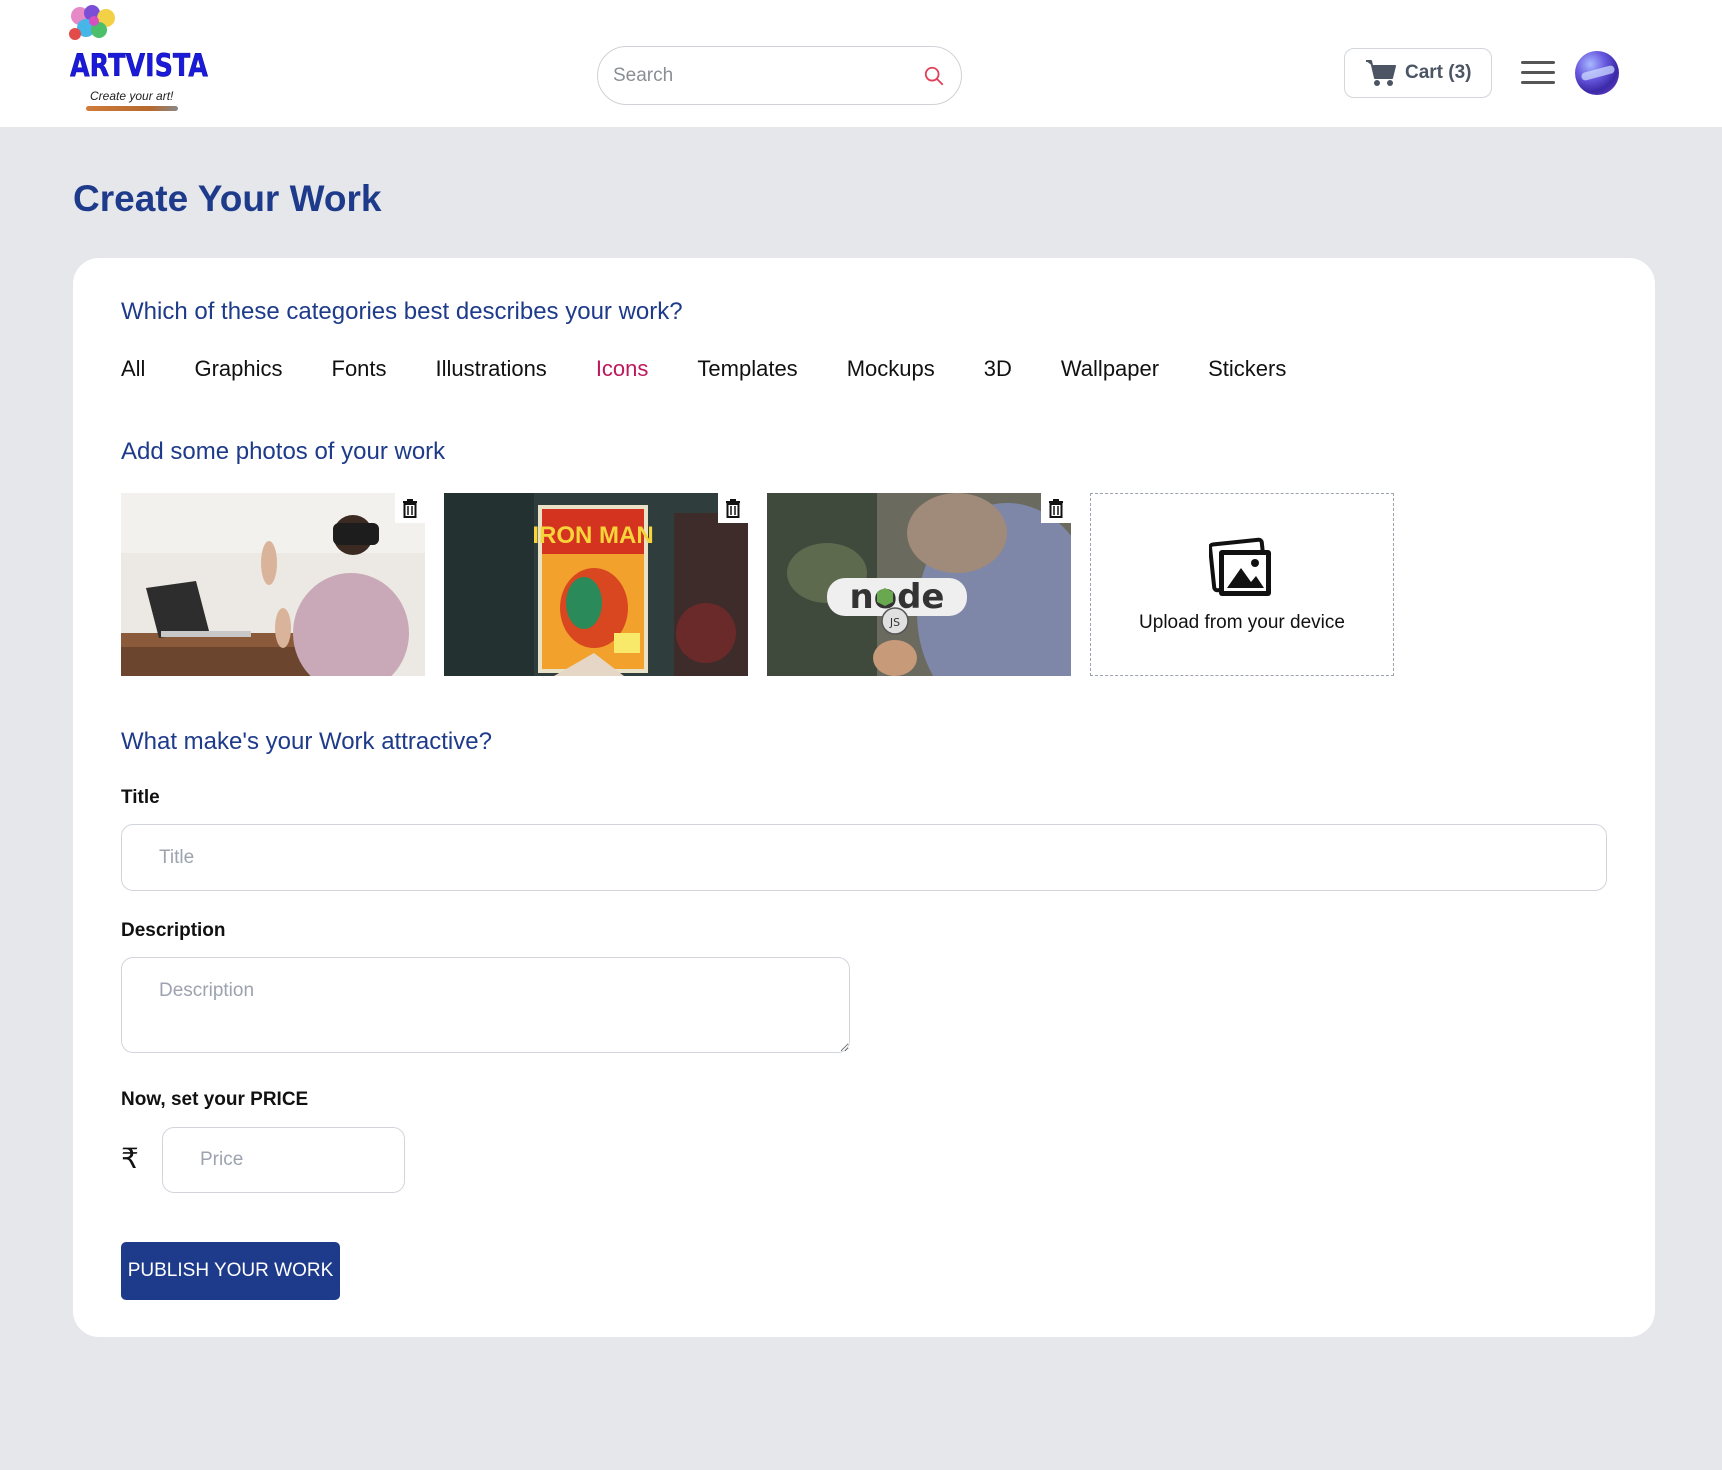 The width and height of the screenshot is (1722, 1470). I want to click on comic-book-photo: IRON MAN, so click(596, 584).